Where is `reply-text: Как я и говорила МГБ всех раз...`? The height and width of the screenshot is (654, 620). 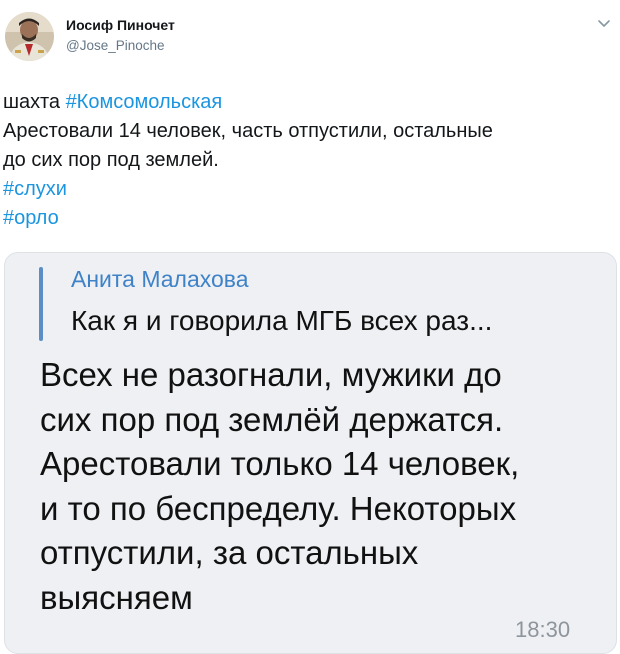
reply-text: Как я и говорила МГБ всех раз... is located at coordinates (282, 320).